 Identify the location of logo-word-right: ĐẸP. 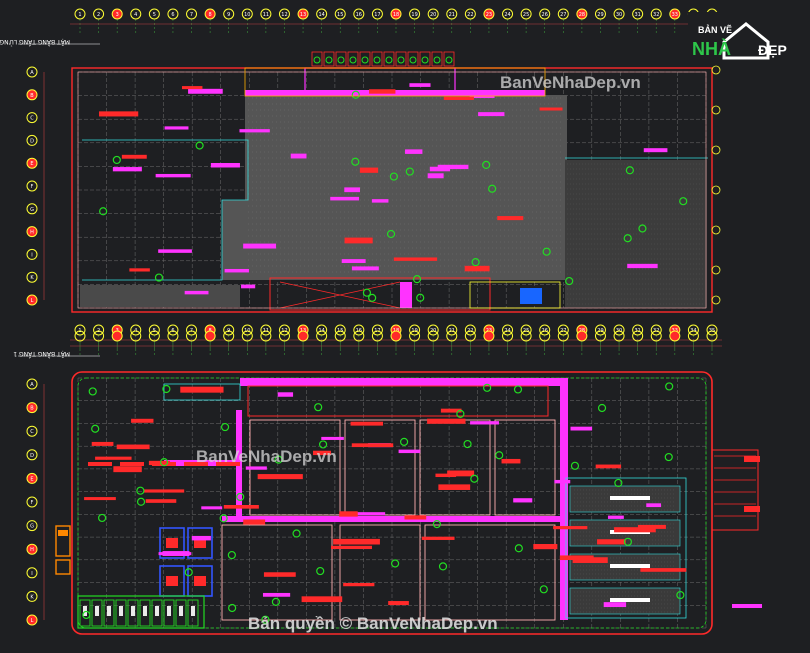
(772, 50).